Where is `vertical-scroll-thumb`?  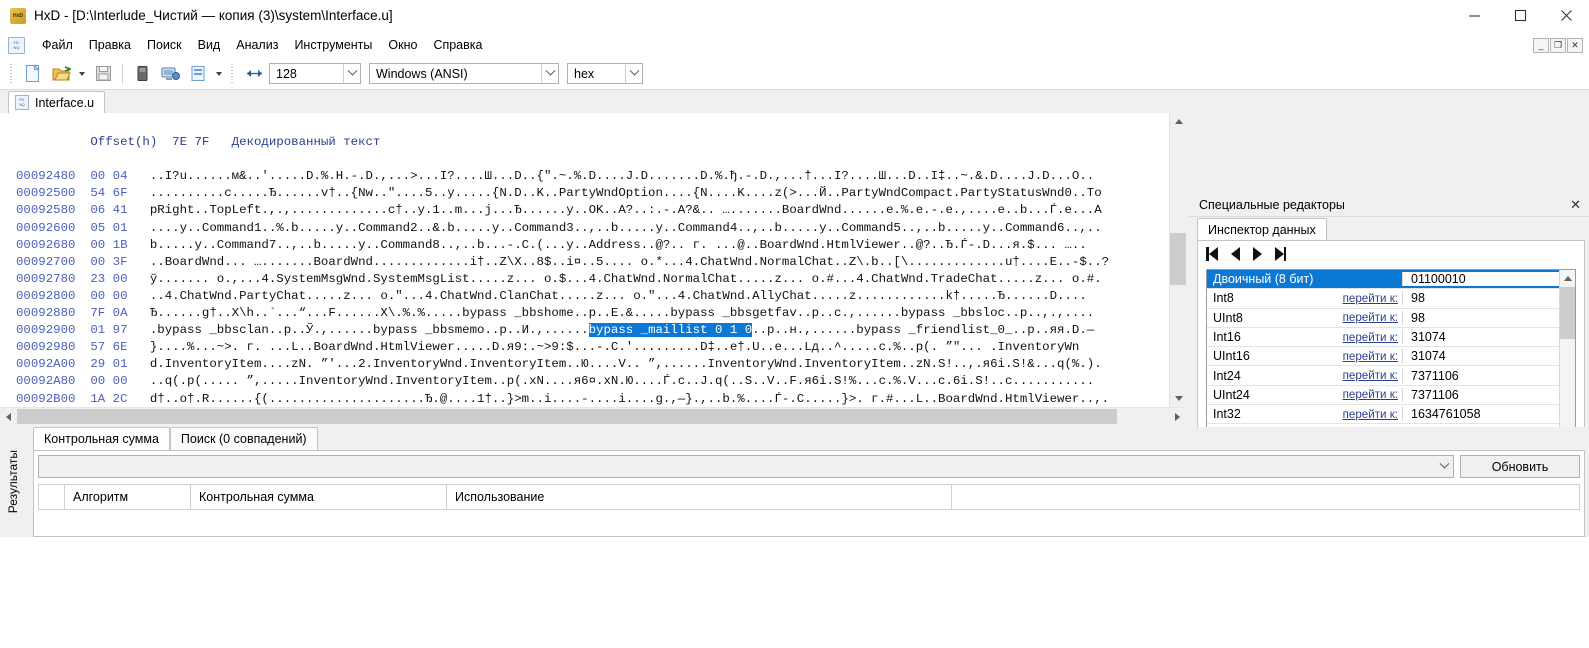 vertical-scroll-thumb is located at coordinates (1178, 259).